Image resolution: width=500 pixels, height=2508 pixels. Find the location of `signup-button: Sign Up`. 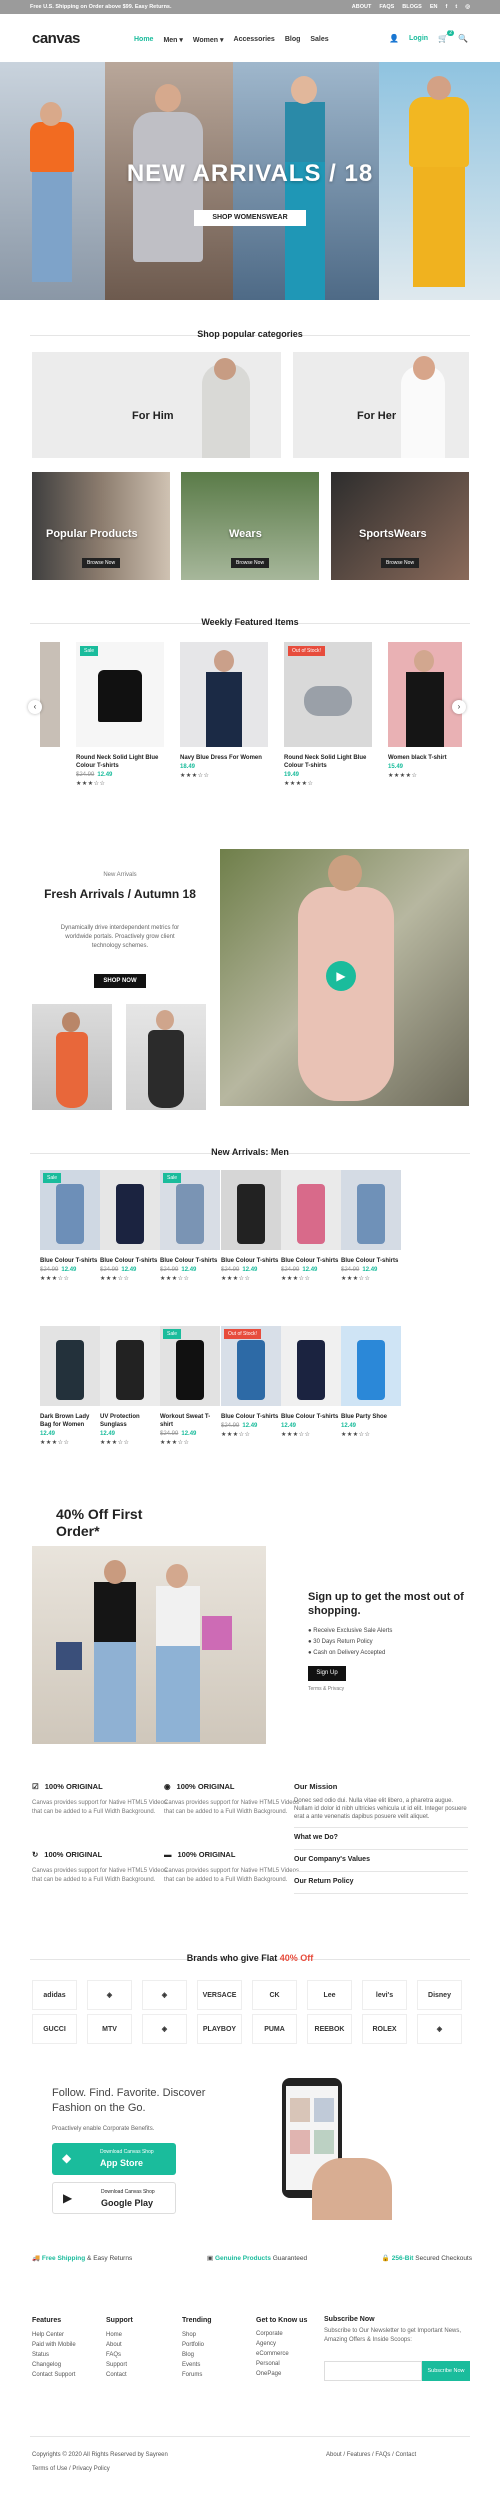

signup-button: Sign Up is located at coordinates (327, 1673).